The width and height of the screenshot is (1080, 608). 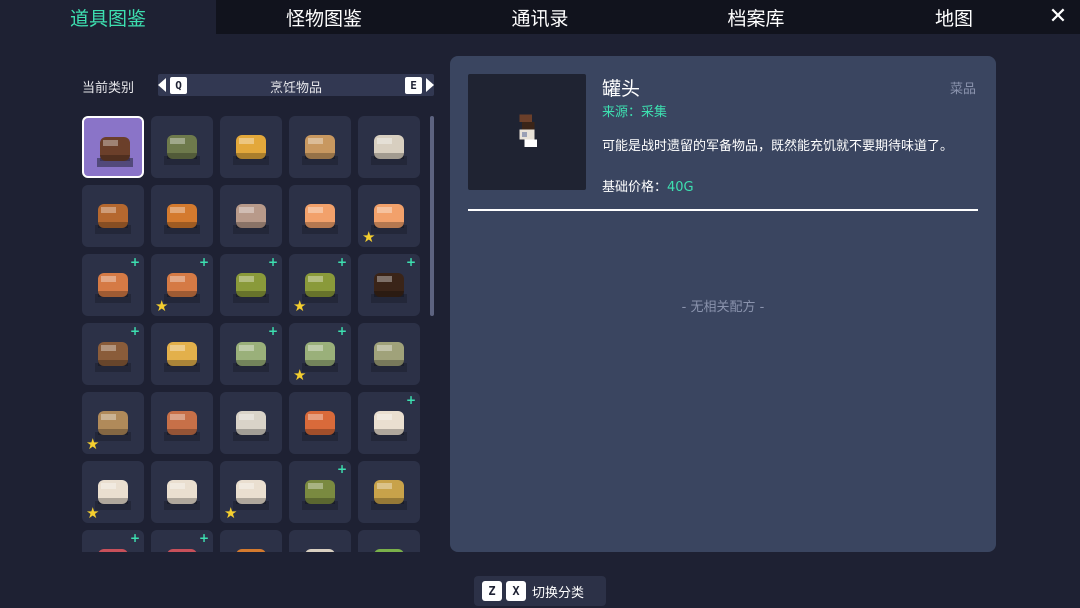 I want to click on bread-plate-icon, so click(x=251, y=550).